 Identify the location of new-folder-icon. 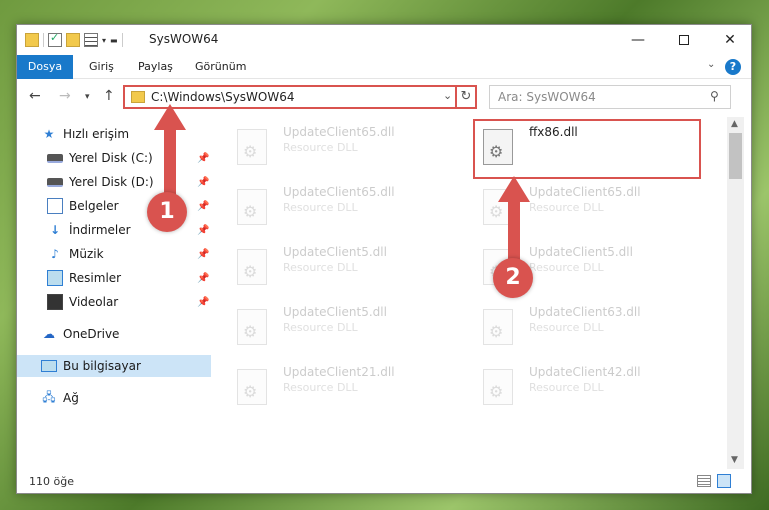
(73, 40).